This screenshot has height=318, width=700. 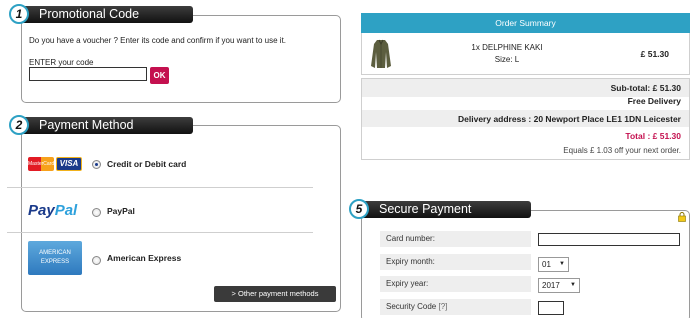 What do you see at coordinates (551, 285) in the screenshot?
I see `expiry-year-value: 2017` at bounding box center [551, 285].